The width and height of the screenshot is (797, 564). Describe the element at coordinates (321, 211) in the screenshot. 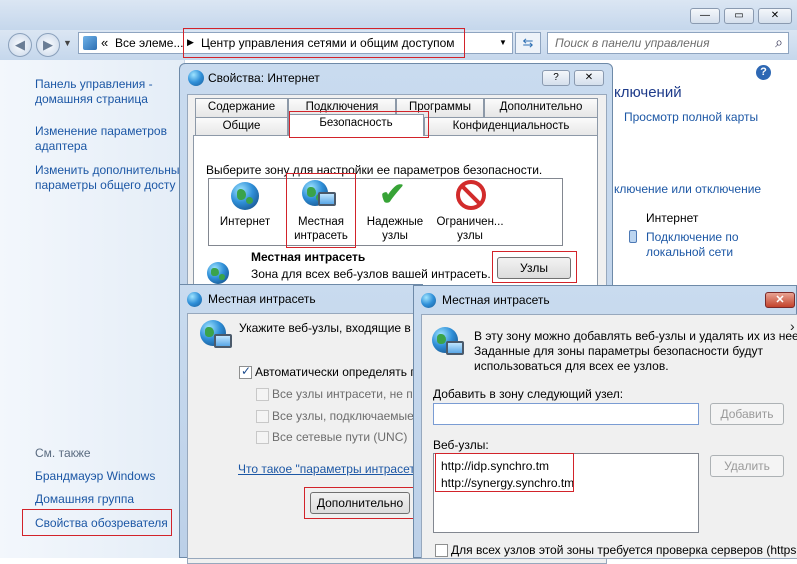

I see `zone-local-intranet: Местная интрасеть` at that location.